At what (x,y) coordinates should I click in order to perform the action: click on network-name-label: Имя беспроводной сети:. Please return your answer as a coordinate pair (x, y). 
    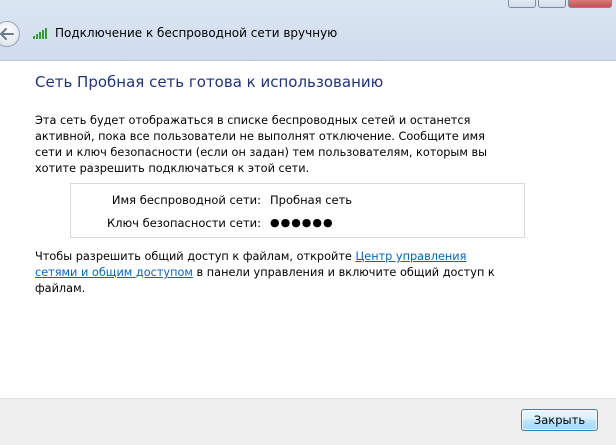
    Looking at the image, I should click on (186, 200).